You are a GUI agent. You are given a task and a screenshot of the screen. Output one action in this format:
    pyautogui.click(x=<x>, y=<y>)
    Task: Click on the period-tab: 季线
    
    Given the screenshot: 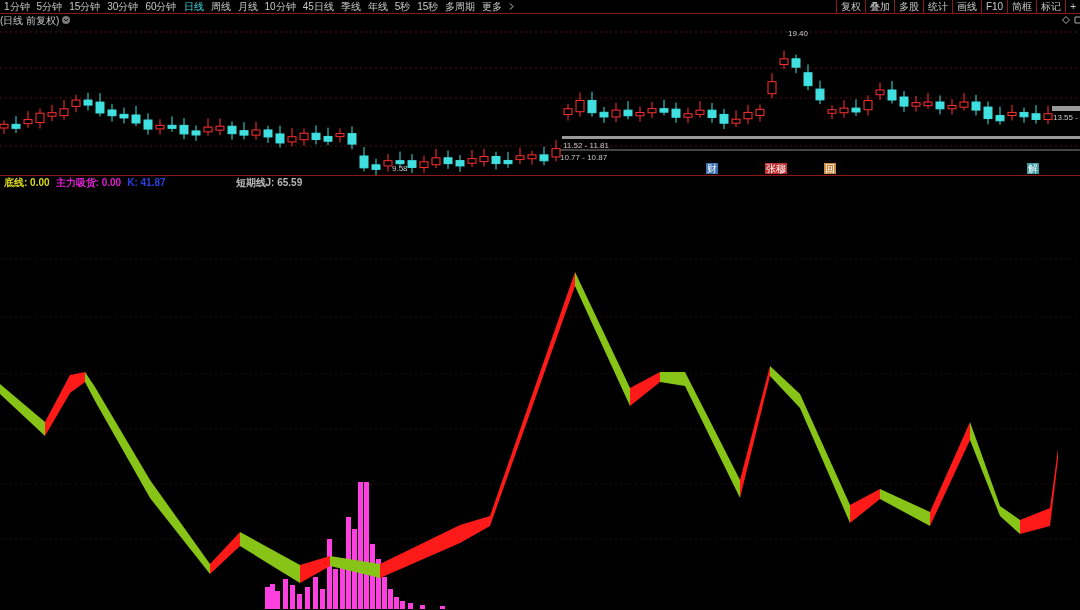 What is the action you would take?
    pyautogui.click(x=350, y=7)
    